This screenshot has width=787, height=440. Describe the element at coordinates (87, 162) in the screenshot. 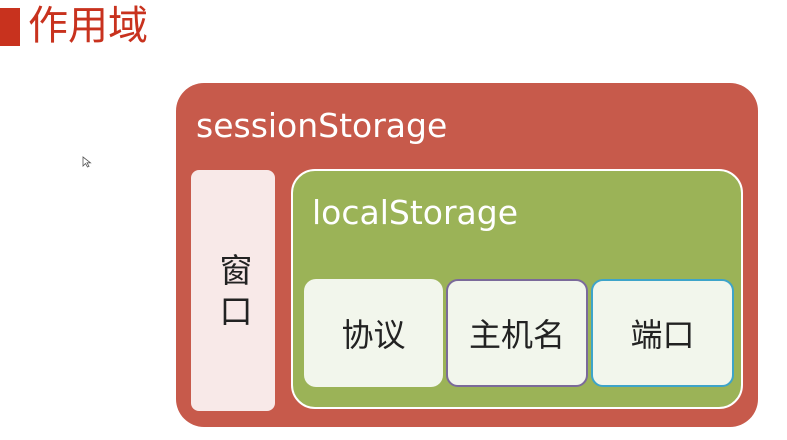

I see `mouse-pointer-icon` at that location.